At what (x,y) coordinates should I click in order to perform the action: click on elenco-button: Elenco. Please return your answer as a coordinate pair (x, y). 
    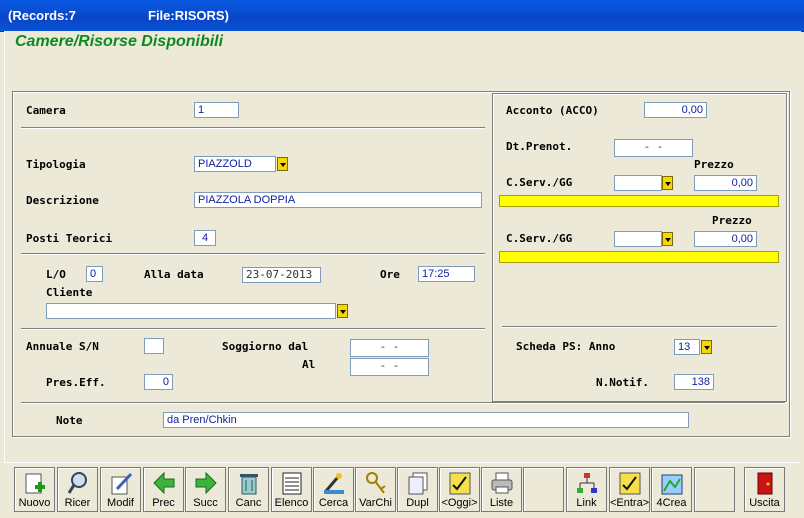
    Looking at the image, I should click on (291, 489).